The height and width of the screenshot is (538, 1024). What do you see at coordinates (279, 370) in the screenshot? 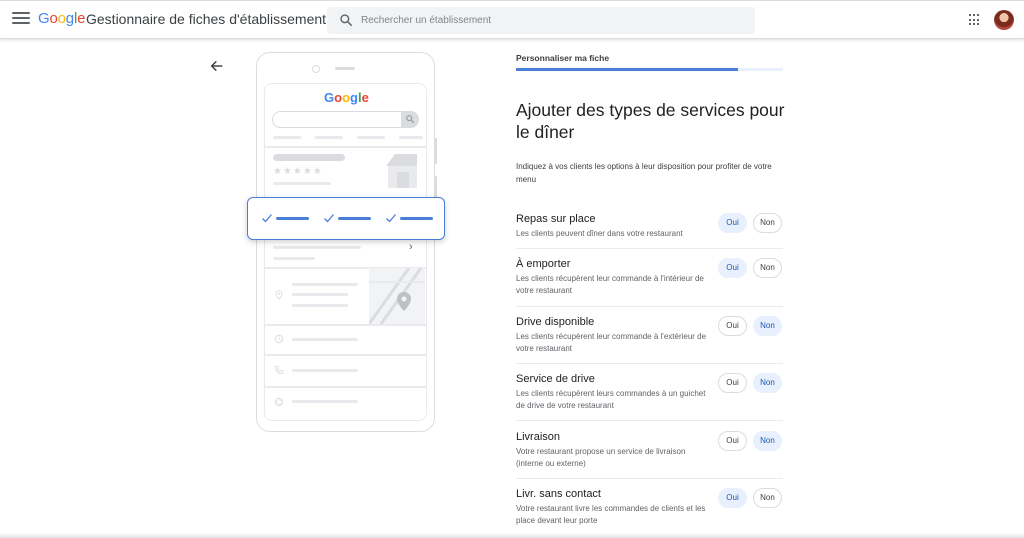
I see `phone-icon` at bounding box center [279, 370].